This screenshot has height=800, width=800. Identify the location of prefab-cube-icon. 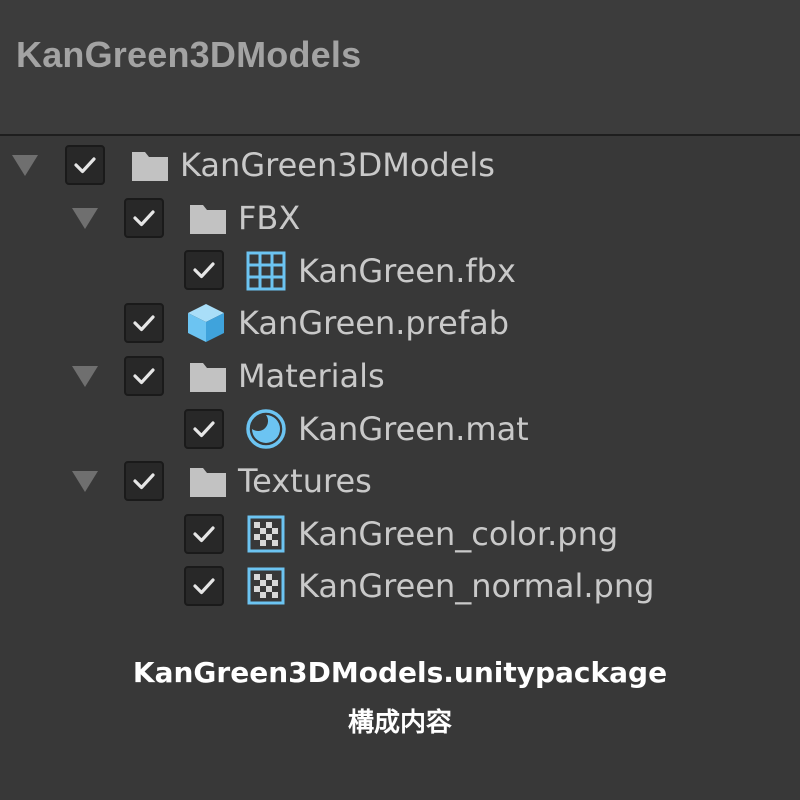
(206, 323).